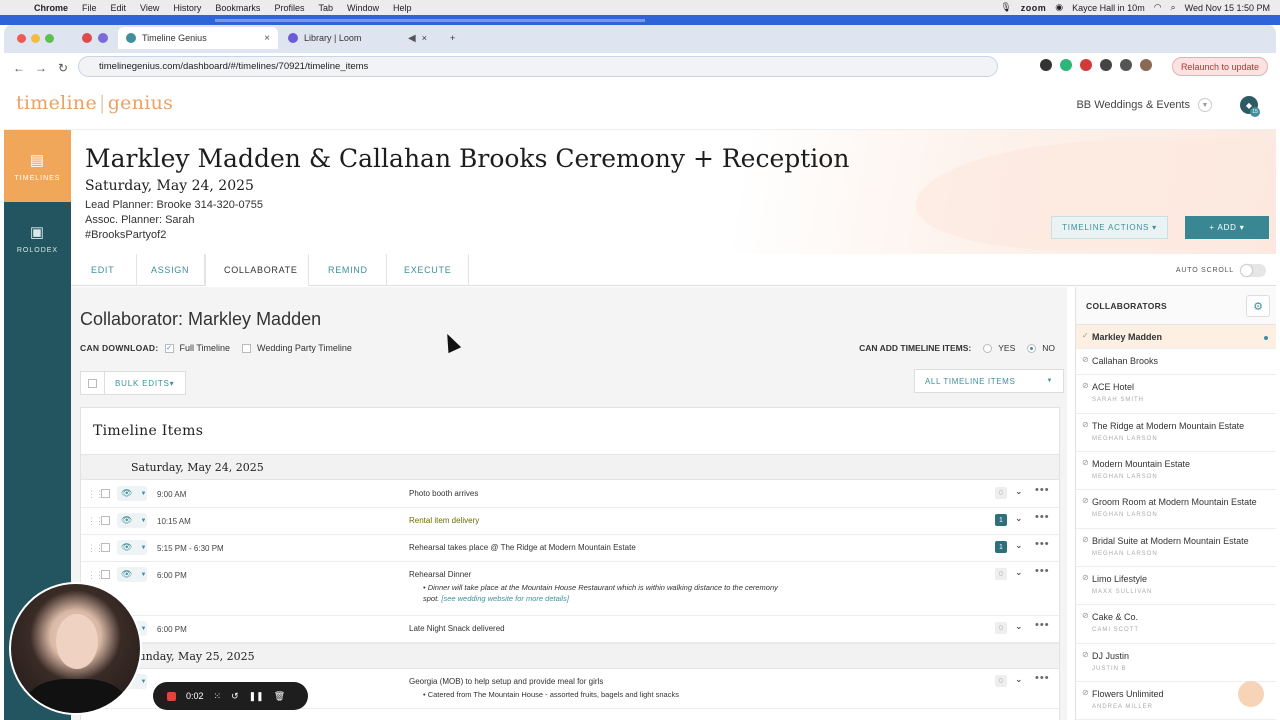 The height and width of the screenshot is (720, 1280). I want to click on no-radio, so click(1032, 348).